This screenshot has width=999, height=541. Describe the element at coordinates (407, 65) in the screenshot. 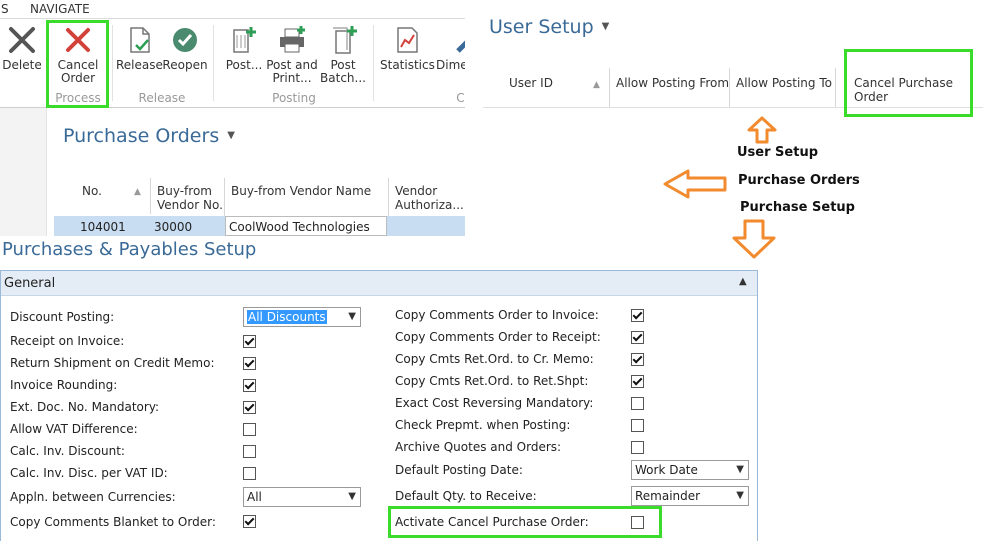

I see `statistics-label: Statistics` at that location.